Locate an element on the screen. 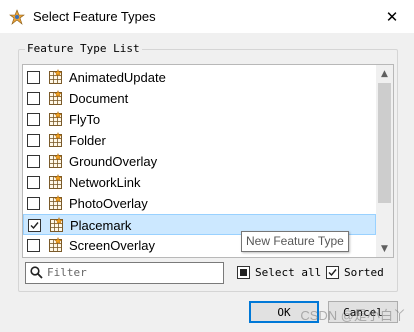 Image resolution: width=414 pixels, height=332 pixels. list-item-label: AnimatedUpdate is located at coordinates (117, 77).